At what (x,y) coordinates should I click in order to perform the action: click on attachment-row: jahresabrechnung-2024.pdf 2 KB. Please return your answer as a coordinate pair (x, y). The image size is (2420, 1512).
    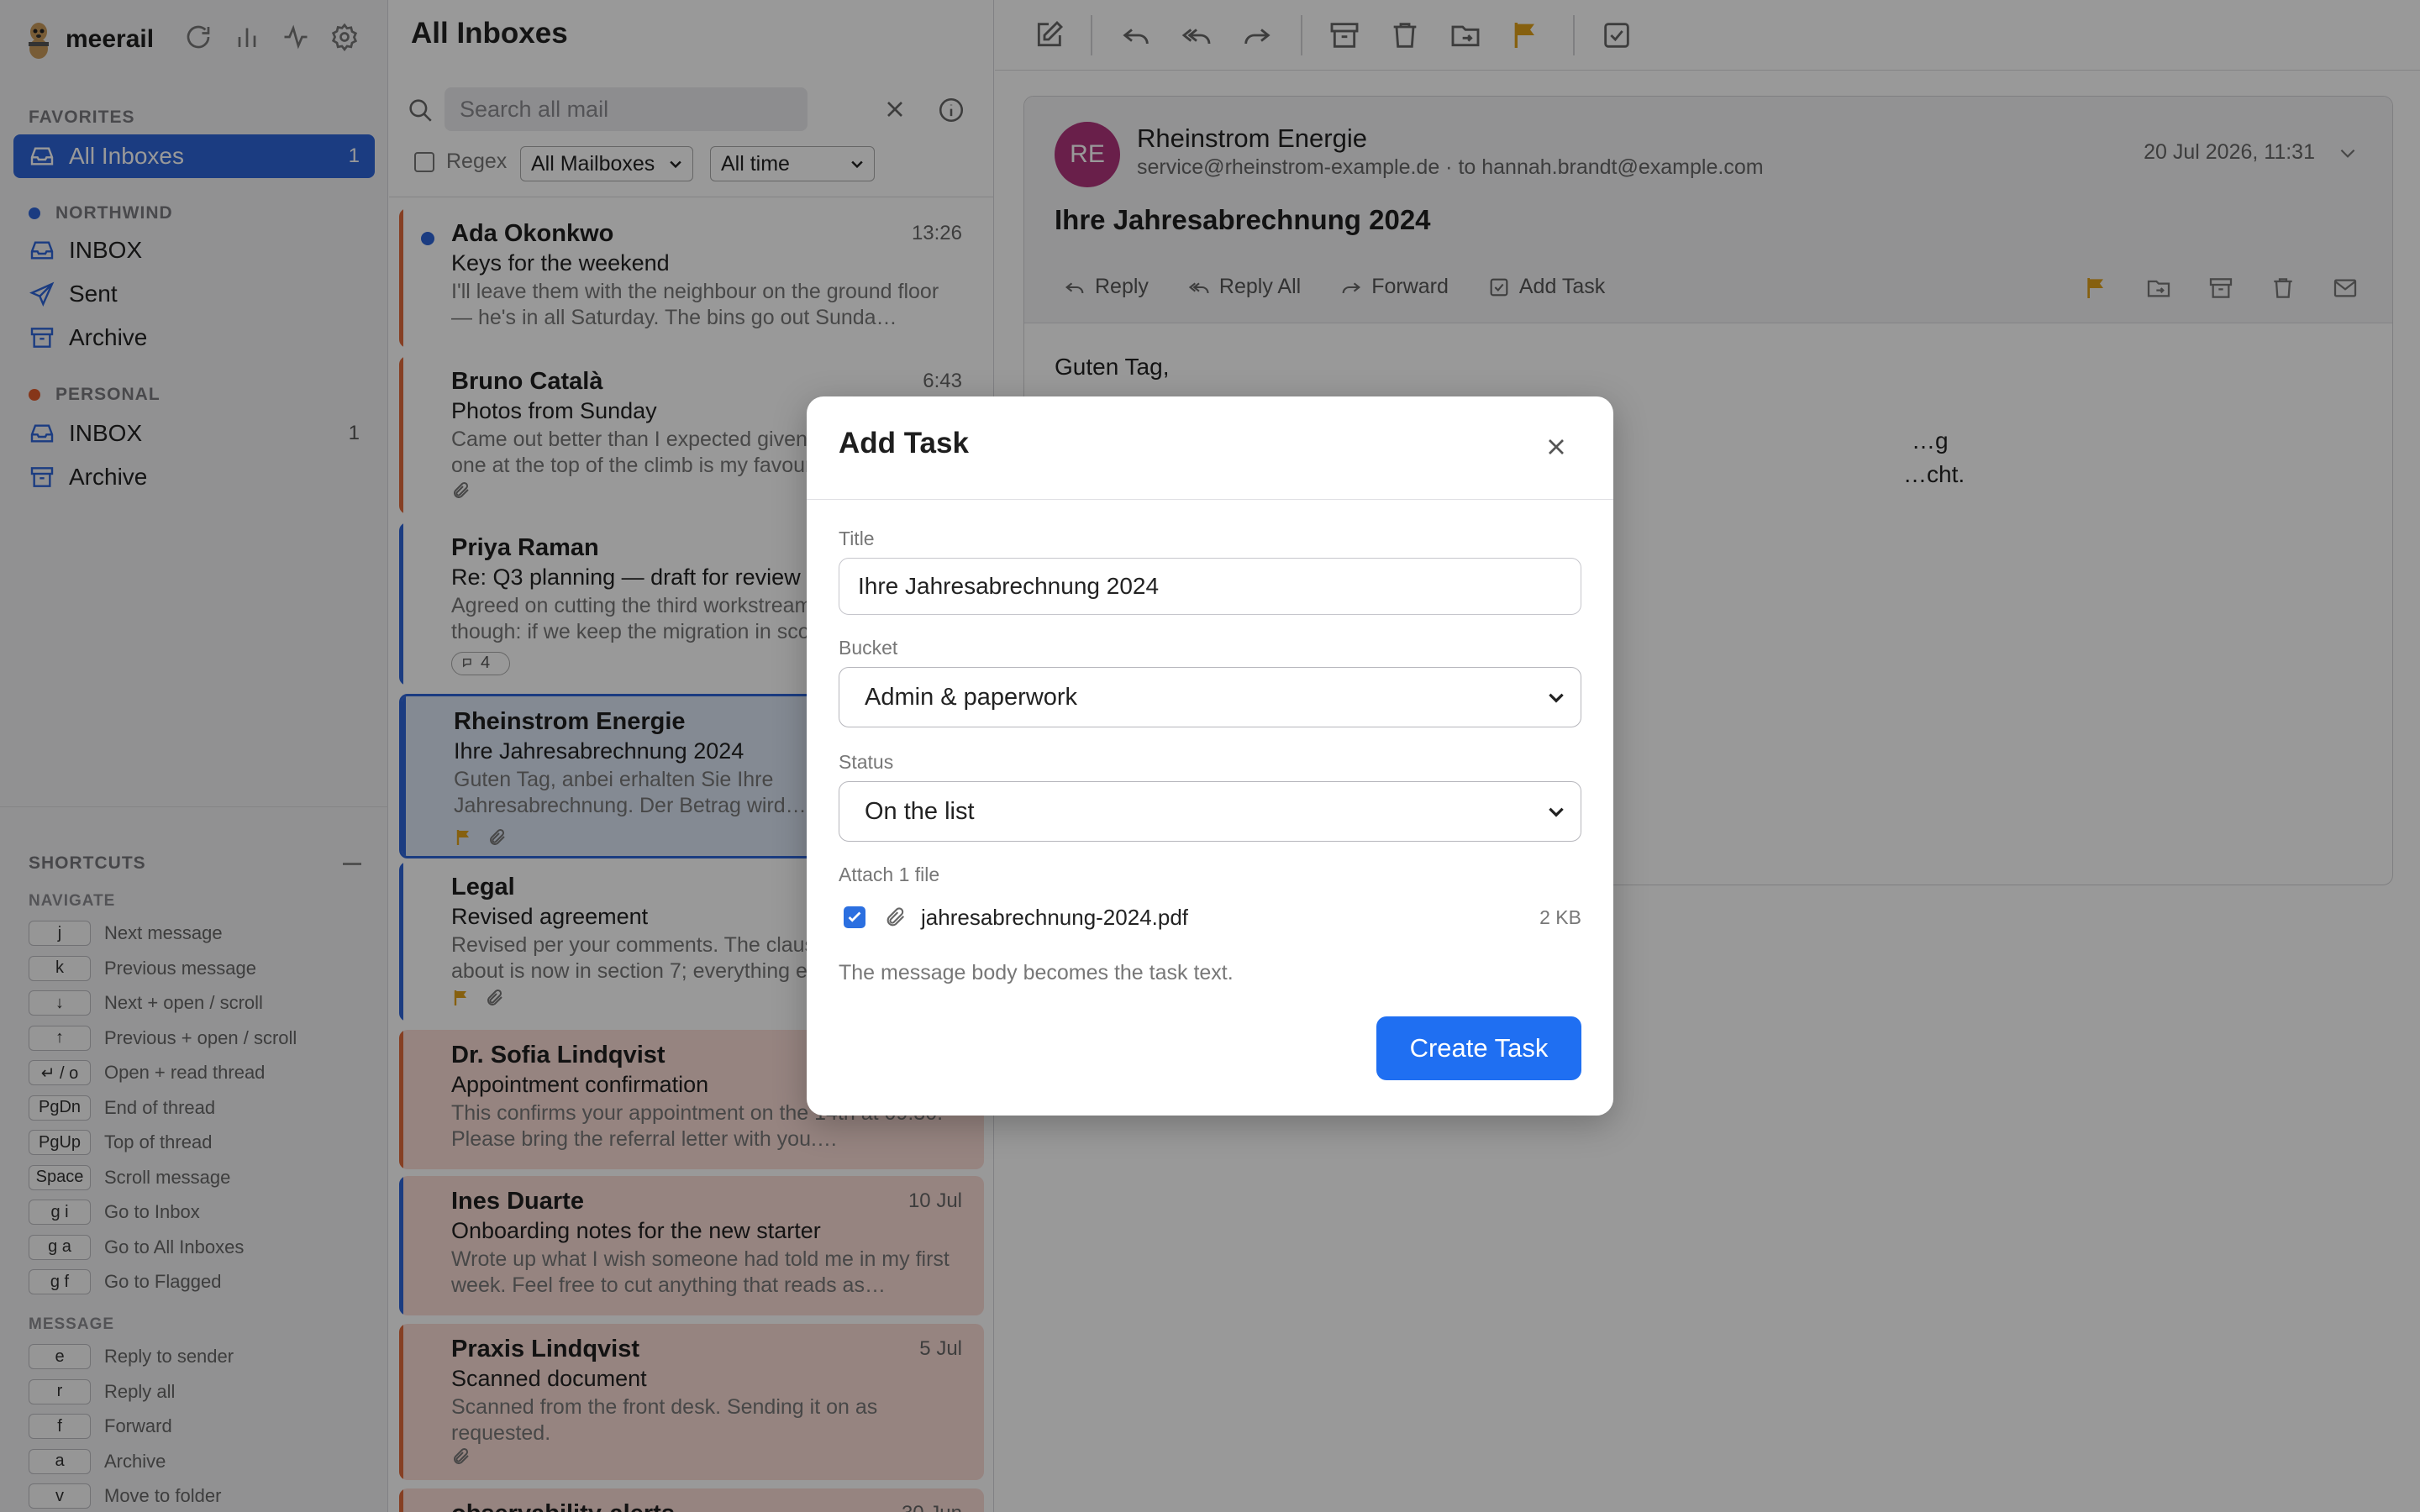
    Looking at the image, I should click on (1212, 917).